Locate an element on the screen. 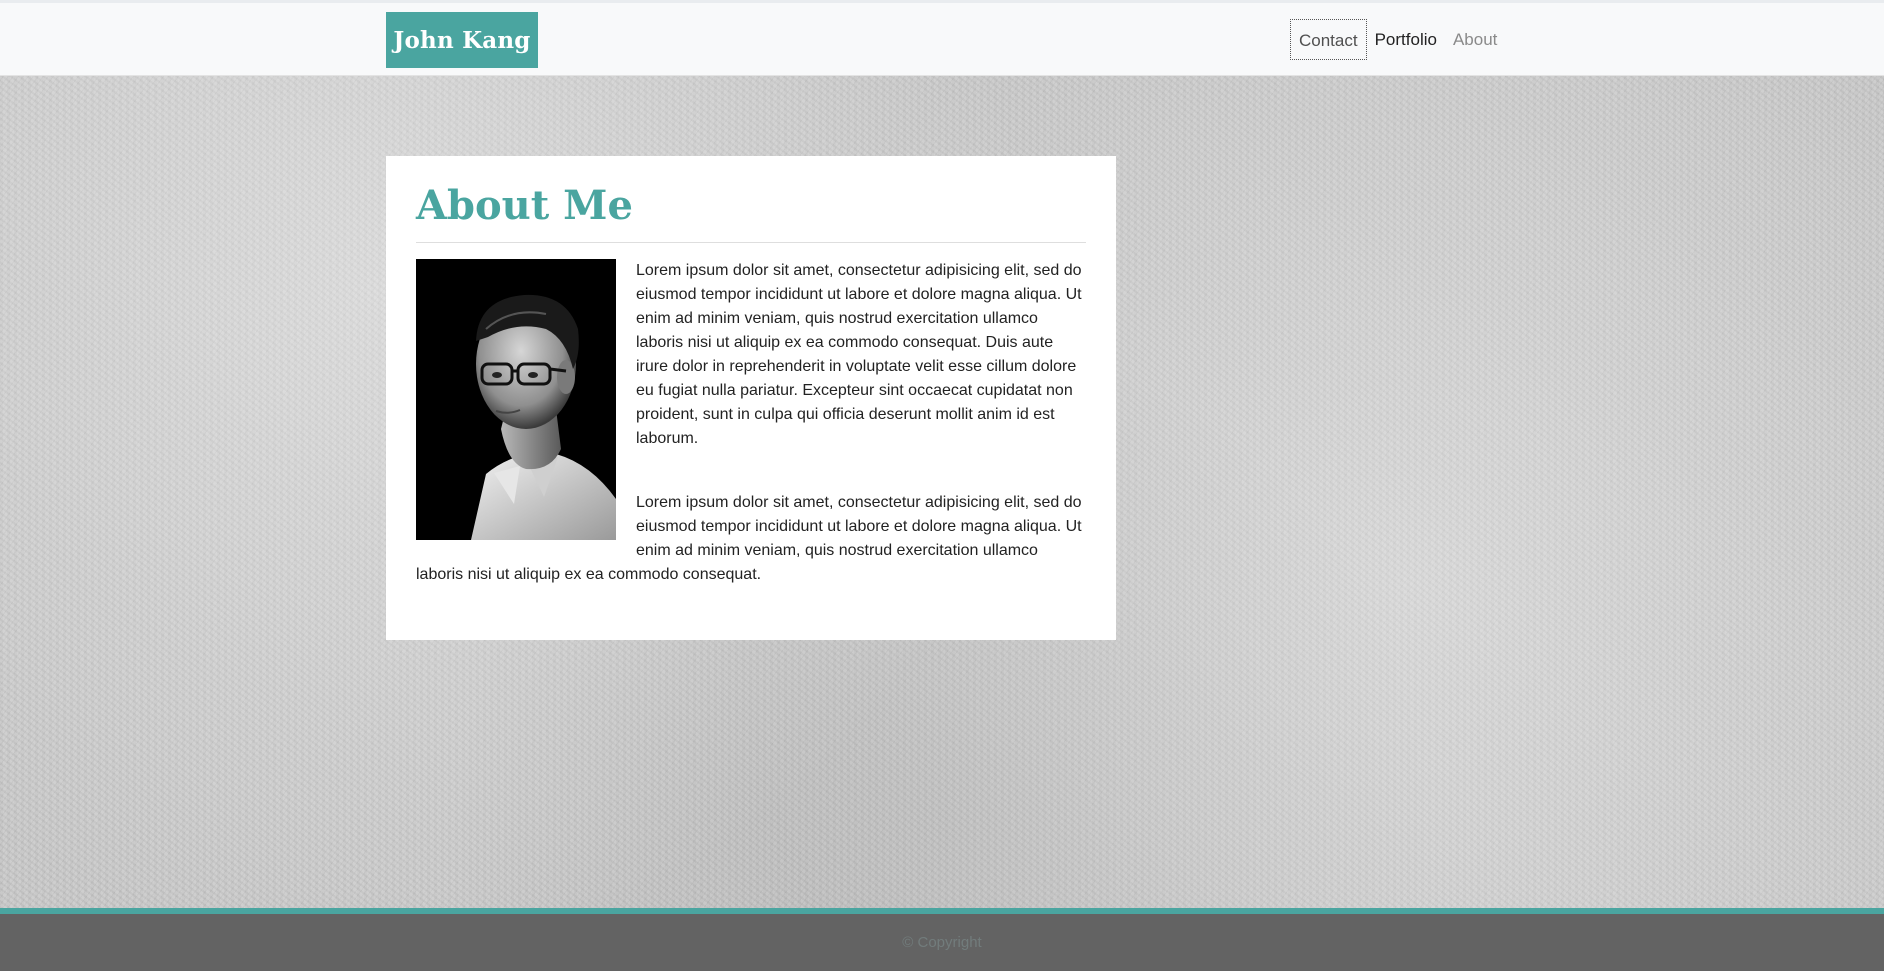 This screenshot has height=971, width=1884. portrait-photo is located at coordinates (516, 399).